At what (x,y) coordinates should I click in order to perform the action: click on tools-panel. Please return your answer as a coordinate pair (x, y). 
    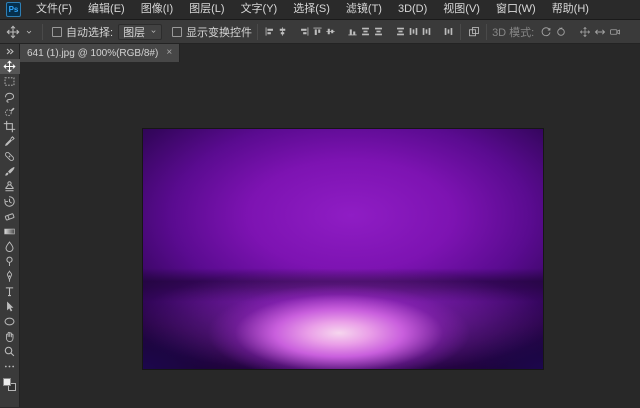
    Looking at the image, I should click on (10, 225).